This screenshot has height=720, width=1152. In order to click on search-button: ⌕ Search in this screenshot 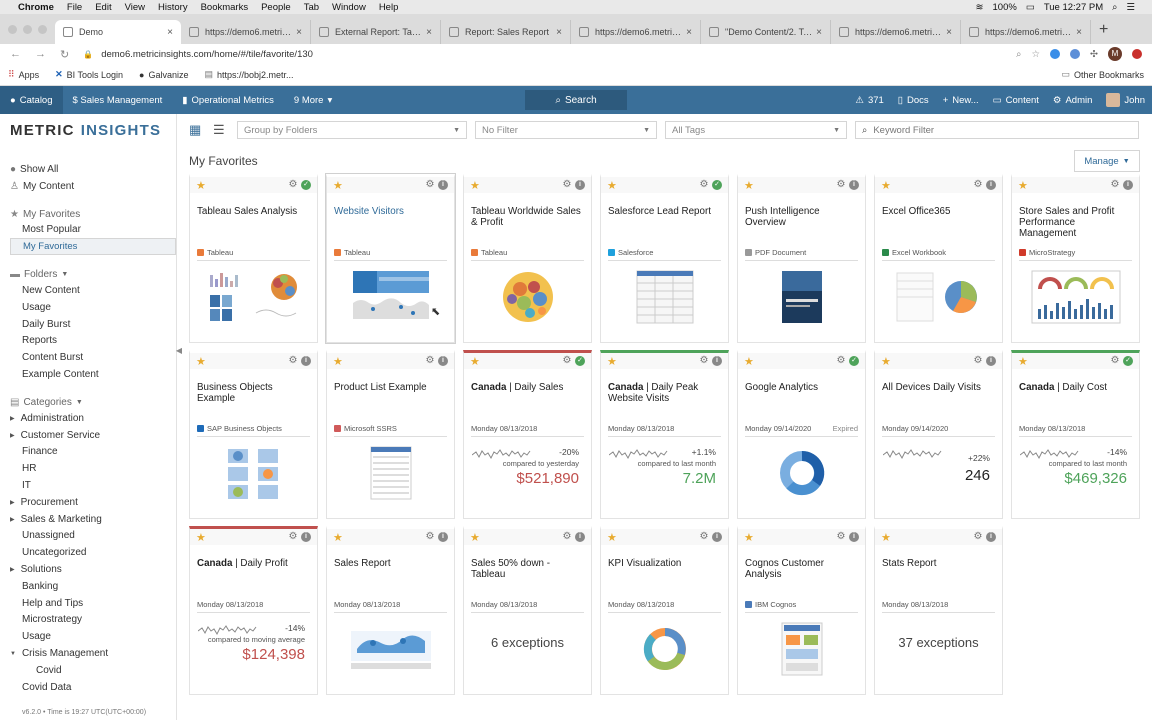, I will do `click(576, 100)`.